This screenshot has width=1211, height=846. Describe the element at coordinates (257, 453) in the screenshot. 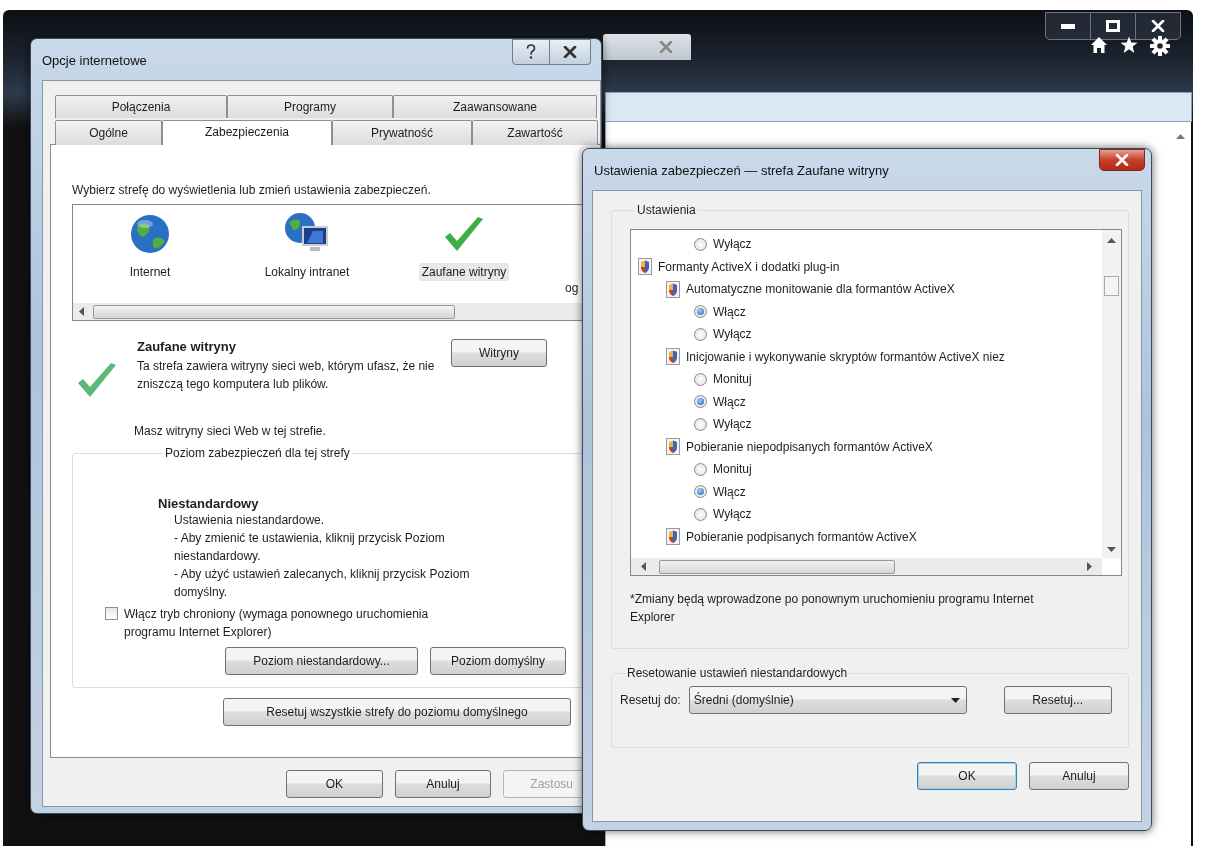

I see `group-title: Poziom zabezpieczeń dla tej strefy` at that location.